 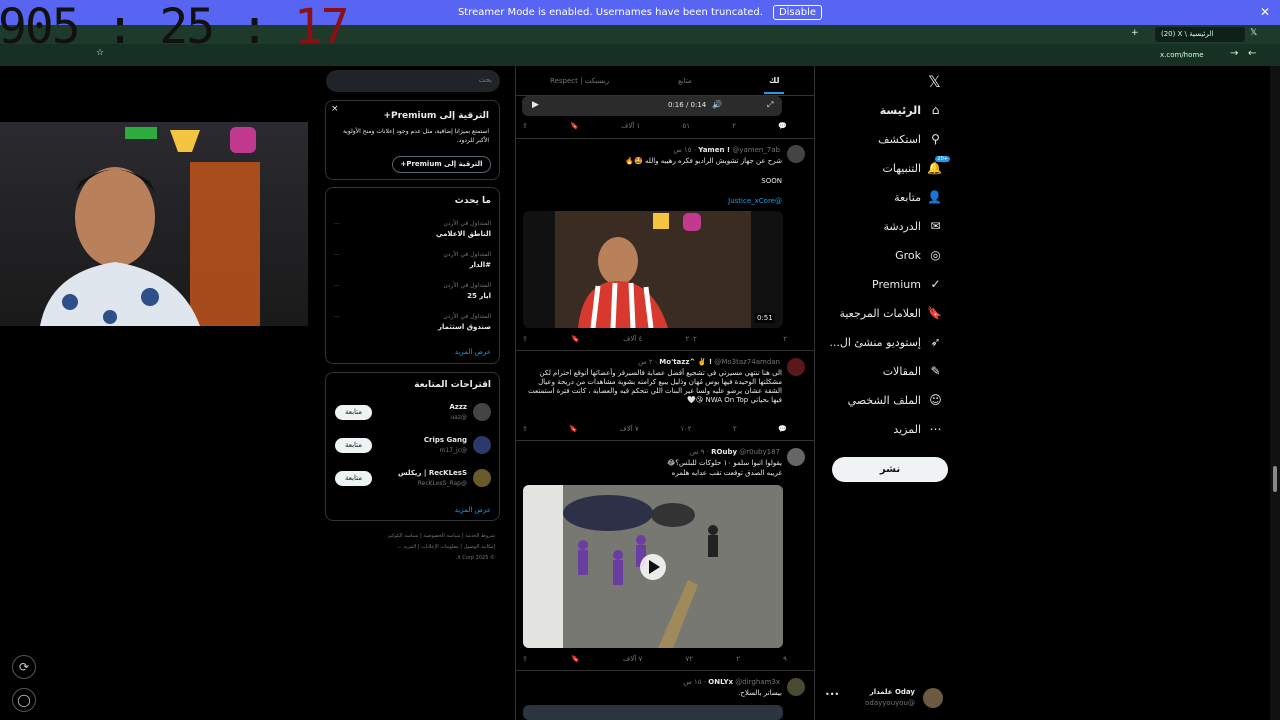 What do you see at coordinates (440, 547) in the screenshot?
I see `footer-link: معلومات الإعلانات` at bounding box center [440, 547].